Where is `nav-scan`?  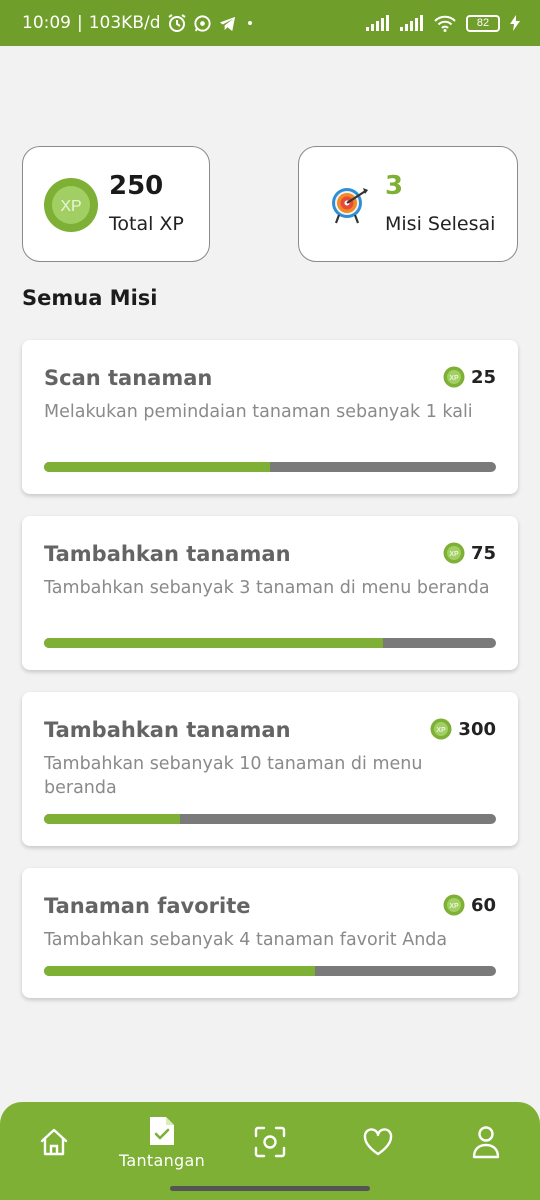 nav-scan is located at coordinates (270, 1142).